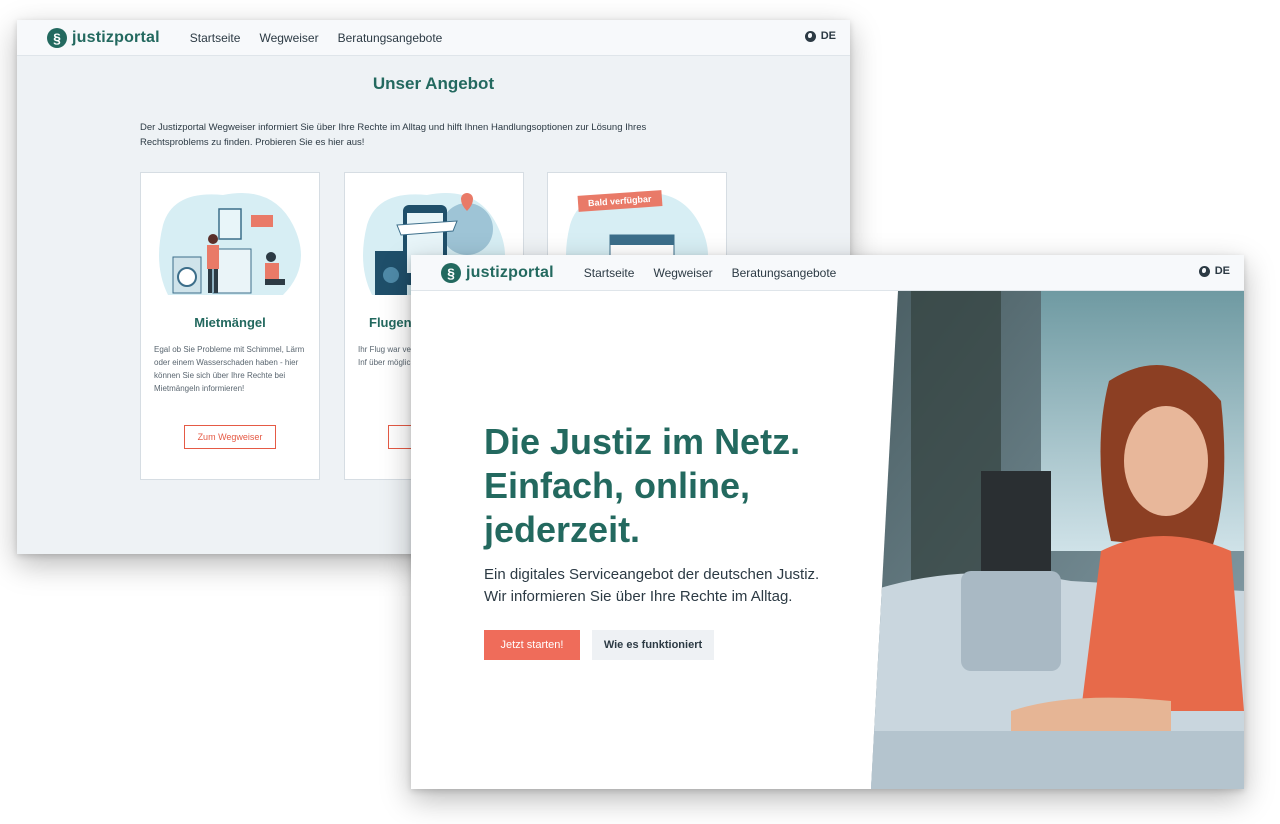  What do you see at coordinates (433, 83) in the screenshot?
I see `section-title: Unser Angebot` at bounding box center [433, 83].